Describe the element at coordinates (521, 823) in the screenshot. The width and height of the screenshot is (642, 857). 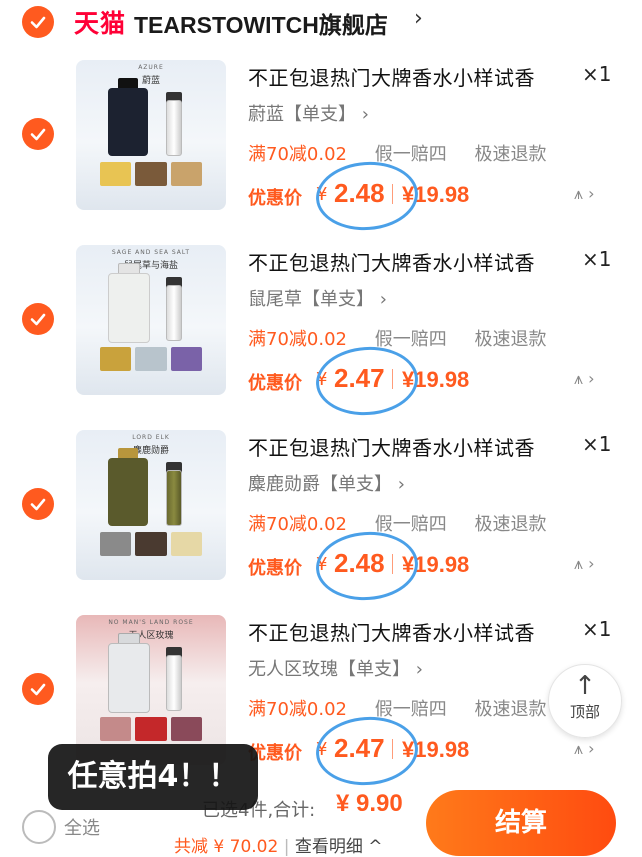
I see `checkout-button: 结算` at that location.